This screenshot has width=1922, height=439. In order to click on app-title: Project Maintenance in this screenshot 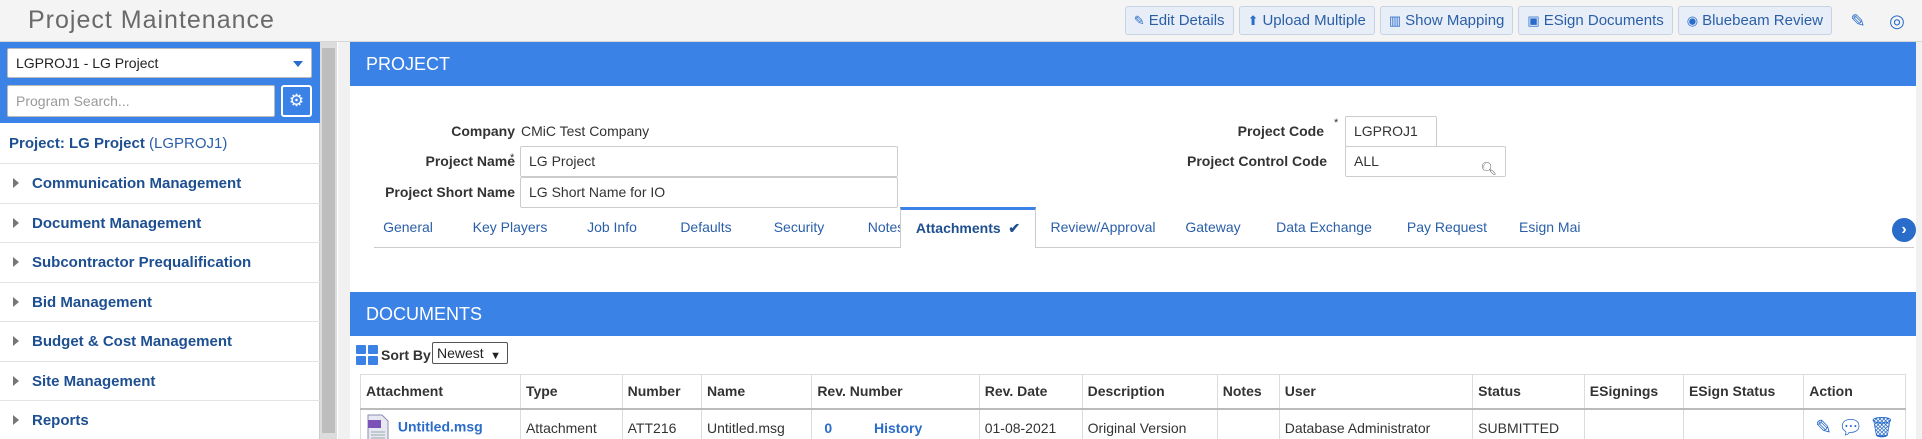, I will do `click(151, 20)`.